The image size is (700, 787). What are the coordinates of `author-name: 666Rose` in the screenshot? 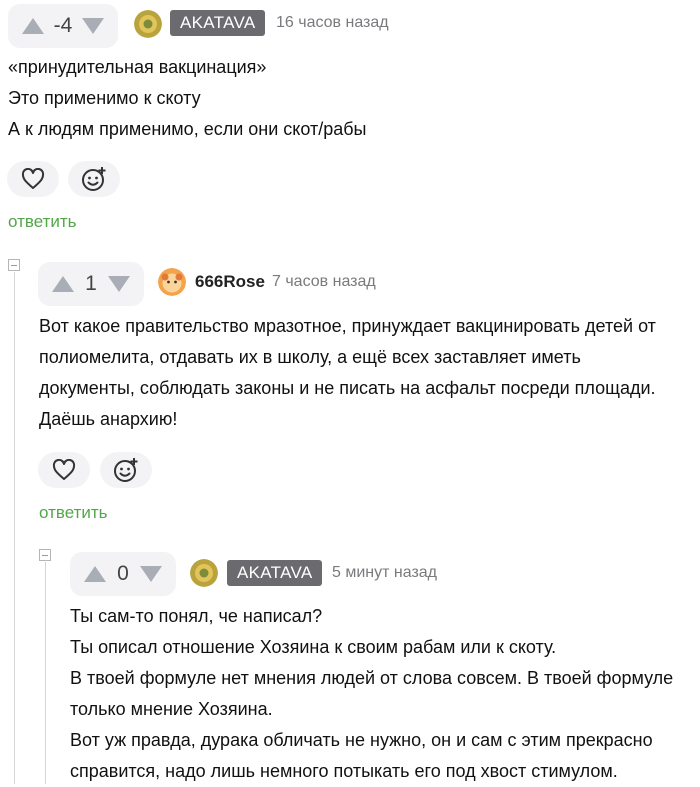 It's located at (230, 282).